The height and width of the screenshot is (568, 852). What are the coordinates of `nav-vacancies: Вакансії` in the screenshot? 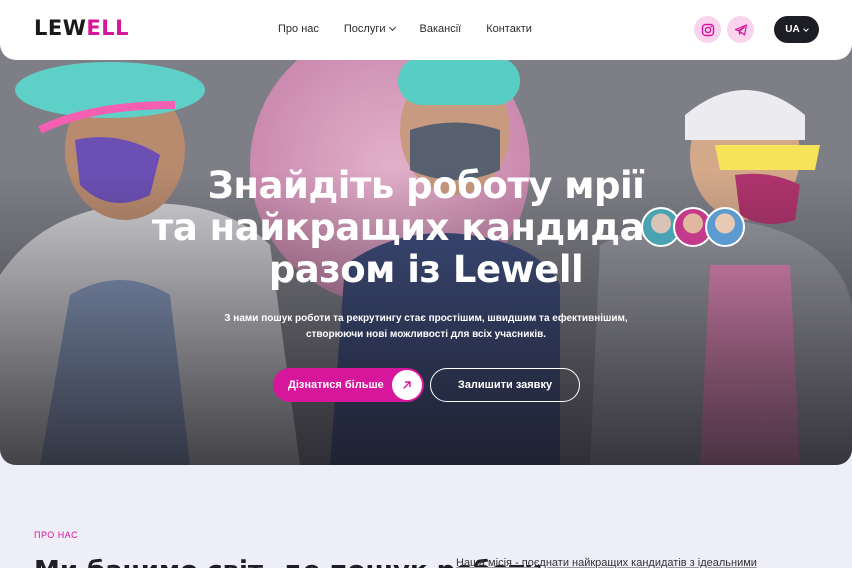 It's located at (441, 29).